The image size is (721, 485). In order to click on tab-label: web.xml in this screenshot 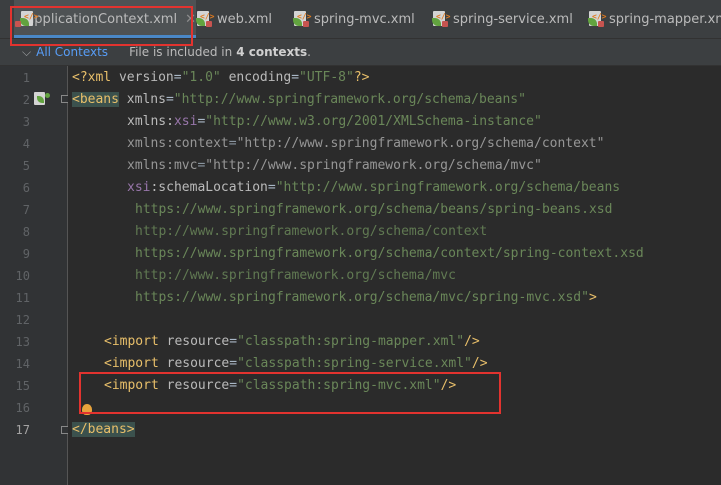, I will do `click(244, 19)`.